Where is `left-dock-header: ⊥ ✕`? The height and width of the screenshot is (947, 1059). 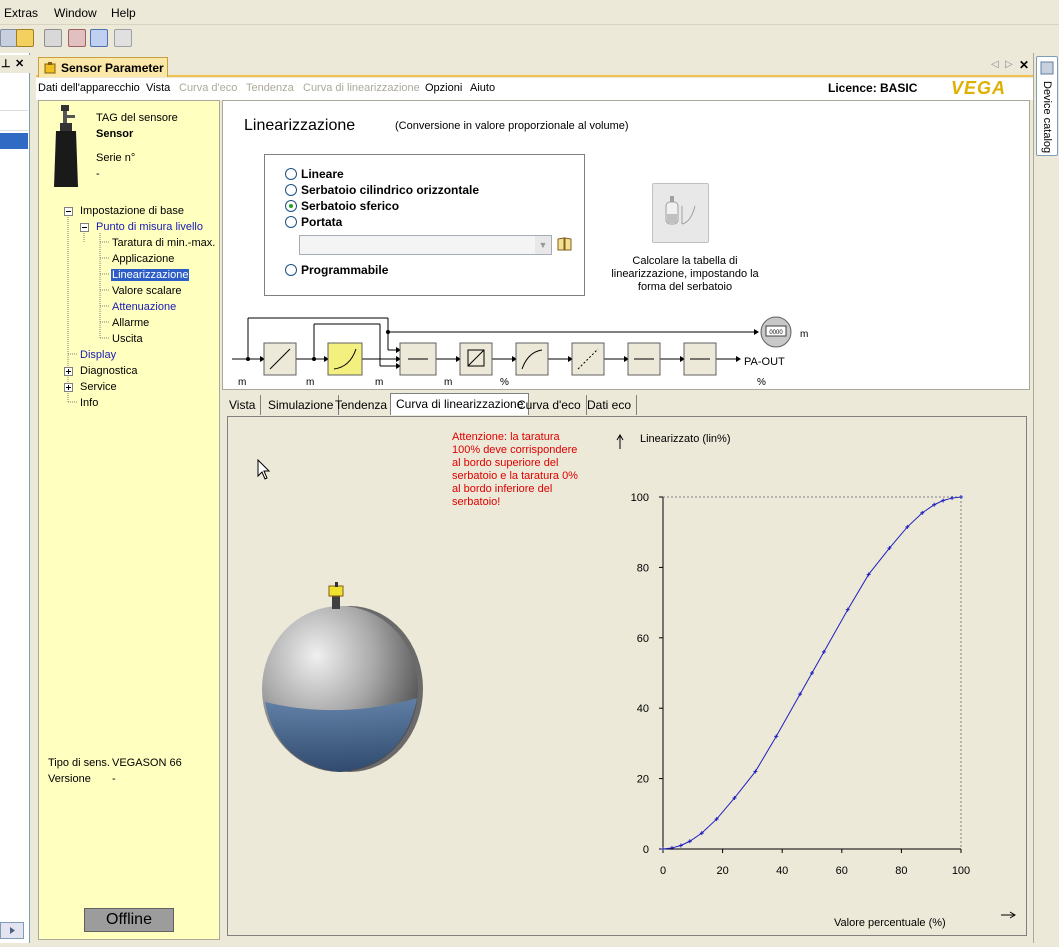 left-dock-header: ⊥ ✕ is located at coordinates (15, 64).